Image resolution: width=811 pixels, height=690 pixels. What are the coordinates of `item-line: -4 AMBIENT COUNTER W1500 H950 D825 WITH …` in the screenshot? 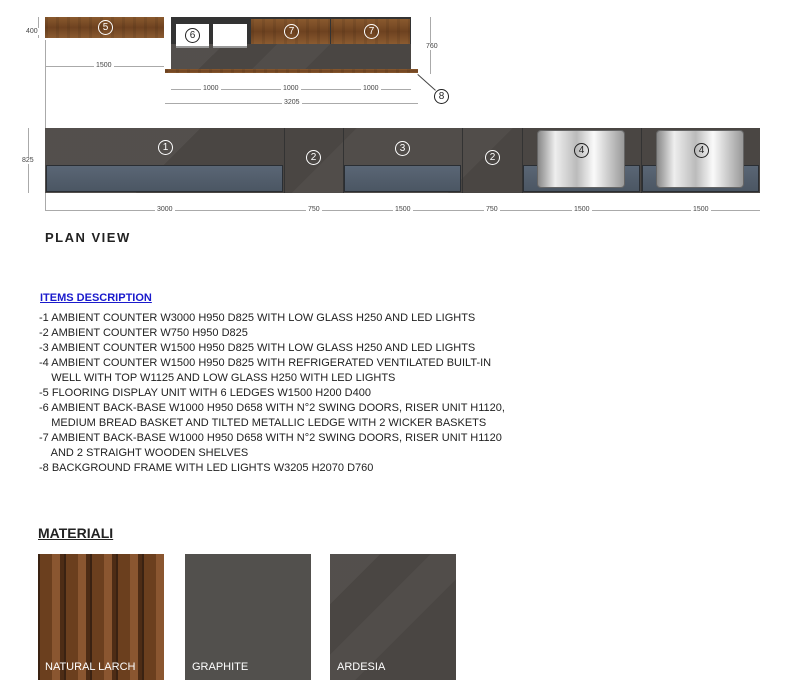 It's located at (265, 363).